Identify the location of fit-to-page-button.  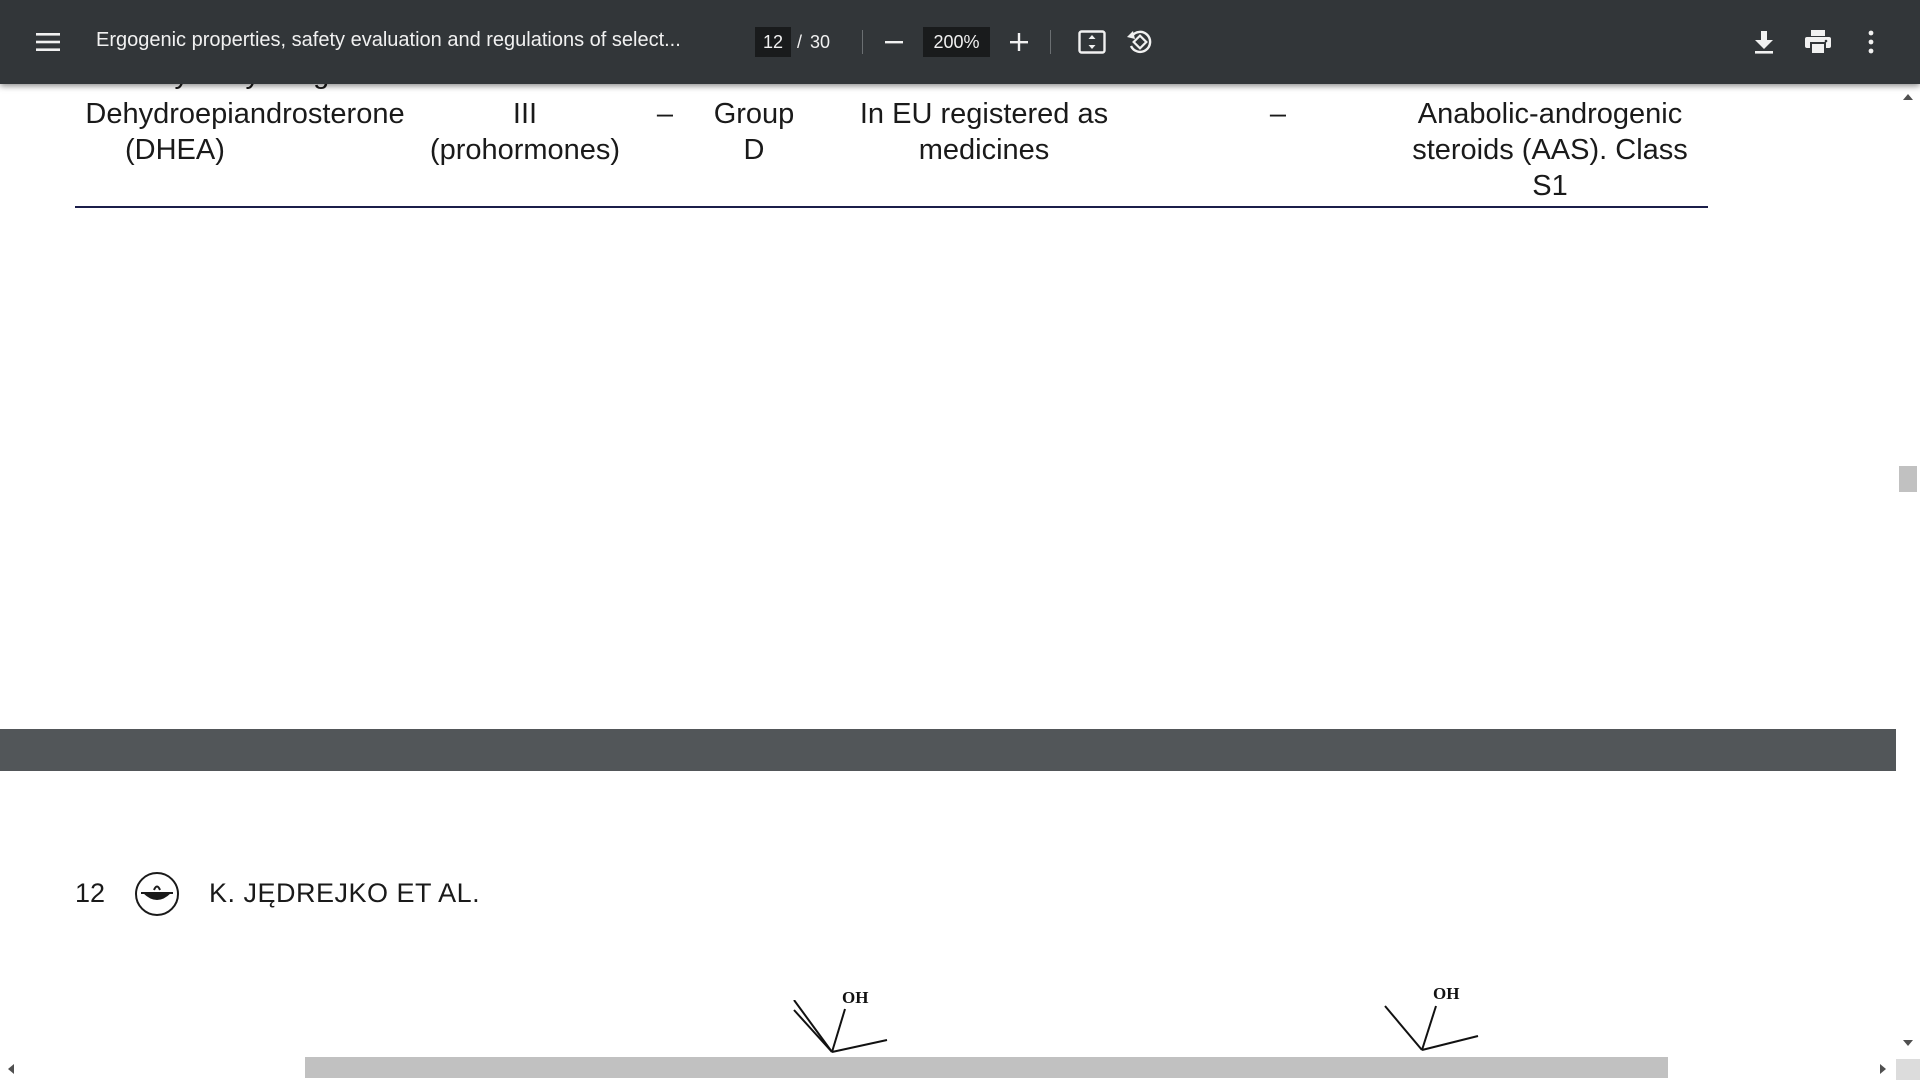
(1092, 42).